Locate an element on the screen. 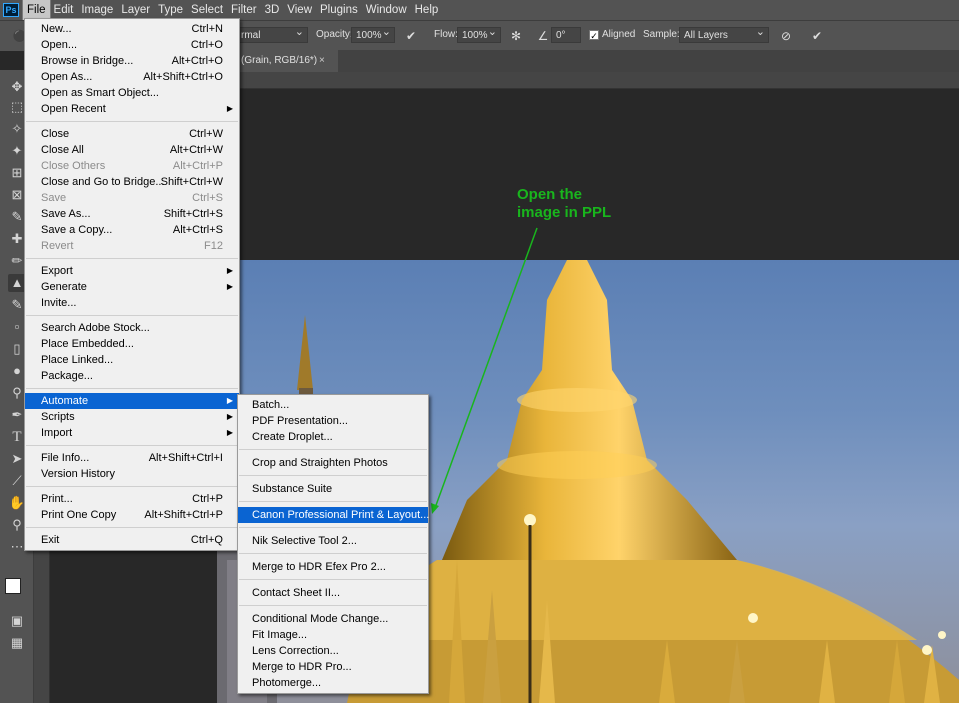 Image resolution: width=959 pixels, height=703 pixels. screen-mode-icon: ▦ is located at coordinates (17, 643).